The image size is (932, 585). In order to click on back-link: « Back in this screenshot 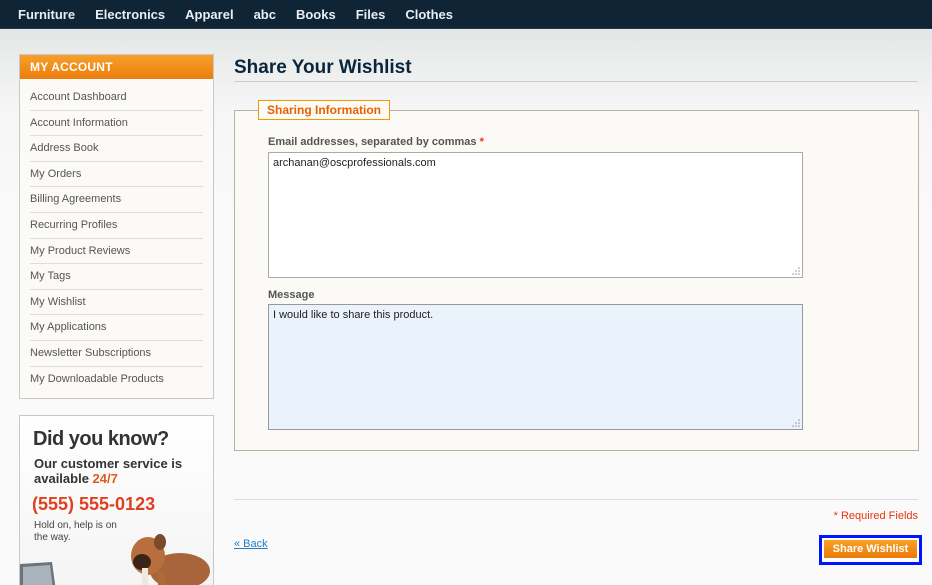, I will do `click(251, 544)`.